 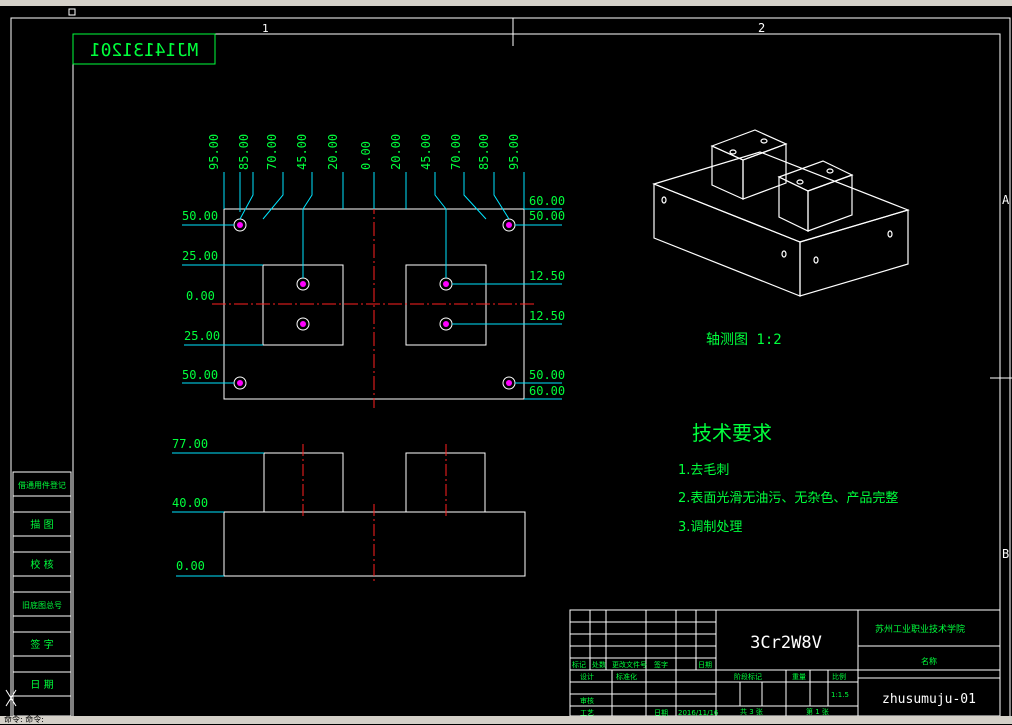 What do you see at coordinates (24, 719) in the screenshot?
I see `command-line: 命令: 命令:` at bounding box center [24, 719].